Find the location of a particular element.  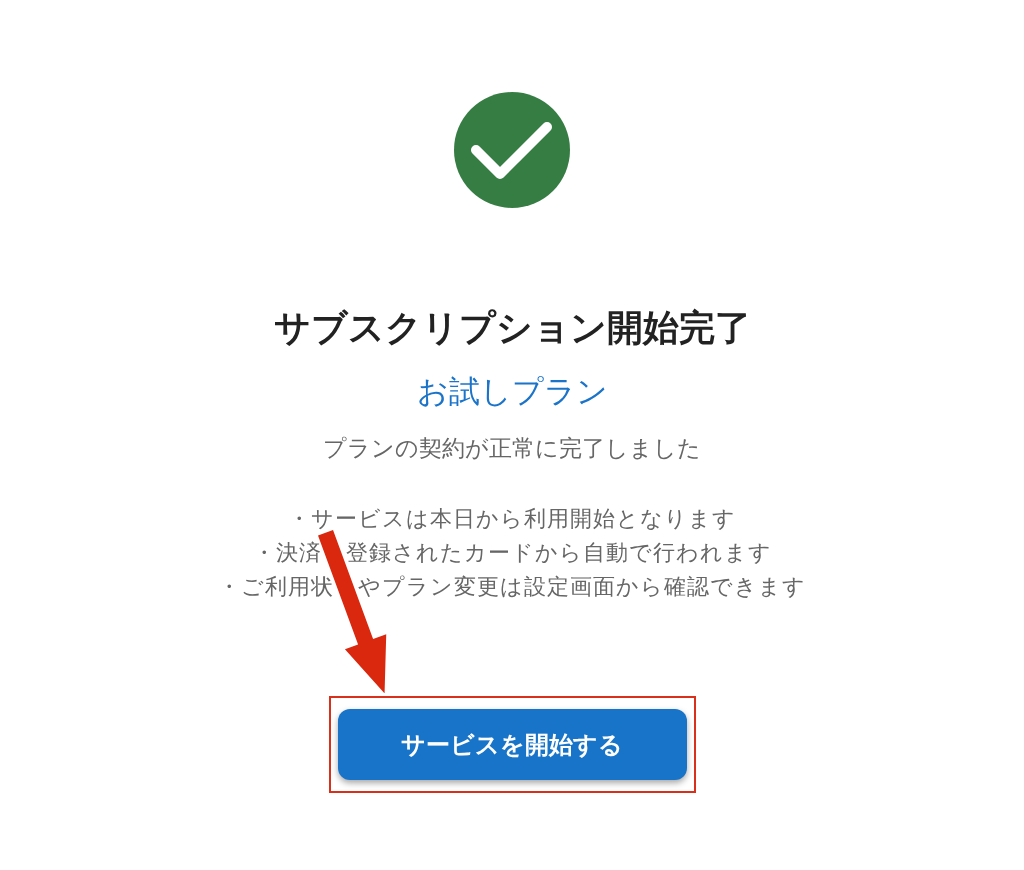

page-title: サブスクリプション開始完了 is located at coordinates (512, 328).